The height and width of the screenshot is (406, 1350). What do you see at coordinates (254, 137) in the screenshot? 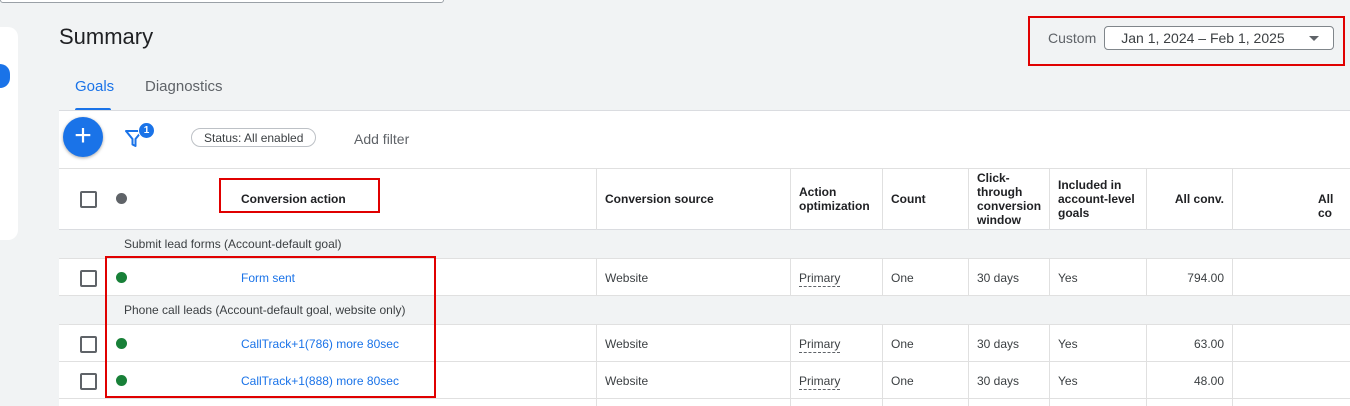
I see `status-filter-chip: Status: All enabled` at bounding box center [254, 137].